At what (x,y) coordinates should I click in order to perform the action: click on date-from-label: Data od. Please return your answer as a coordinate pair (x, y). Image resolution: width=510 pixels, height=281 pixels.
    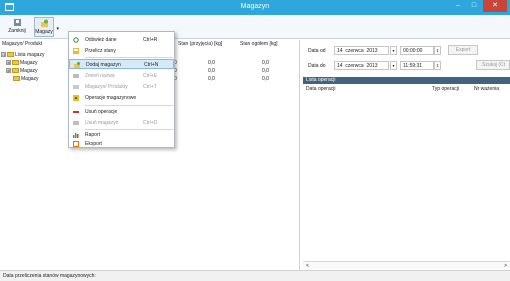
    Looking at the image, I should click on (317, 51).